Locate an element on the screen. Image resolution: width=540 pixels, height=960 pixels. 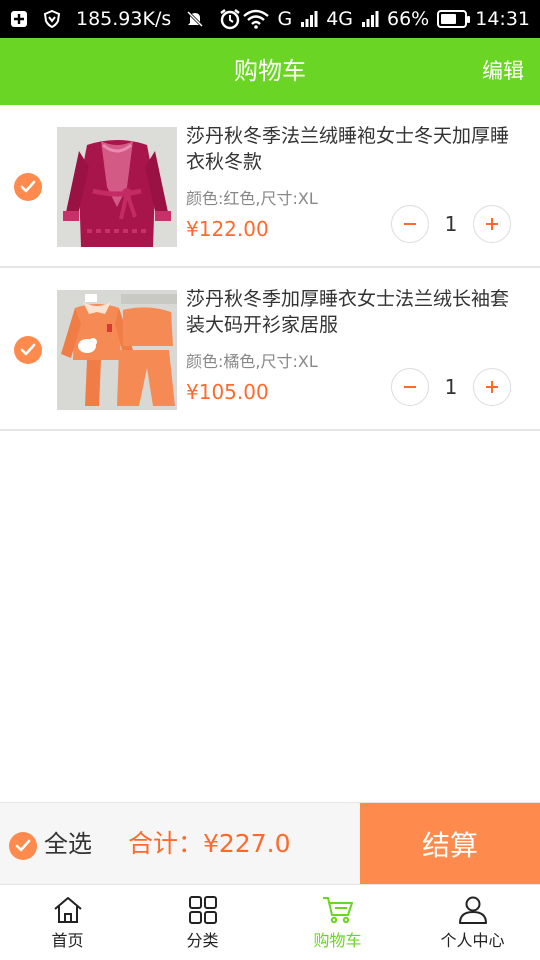
nav-item-home: 首页 is located at coordinates (67, 922).